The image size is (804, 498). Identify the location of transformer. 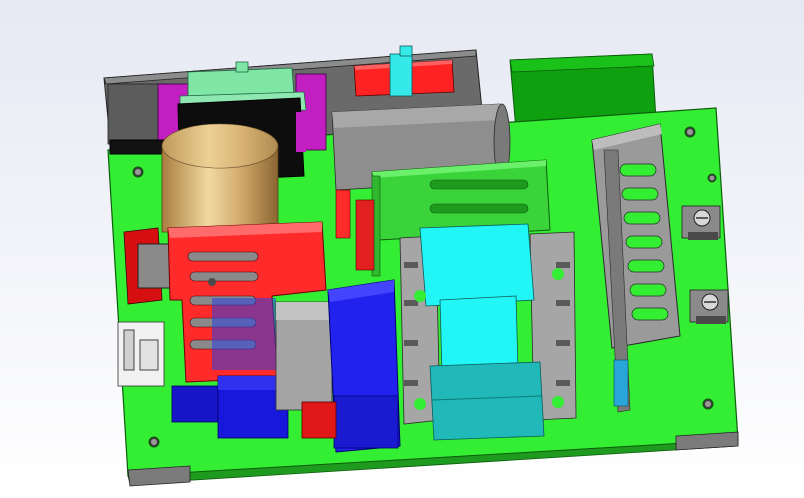
(488, 332).